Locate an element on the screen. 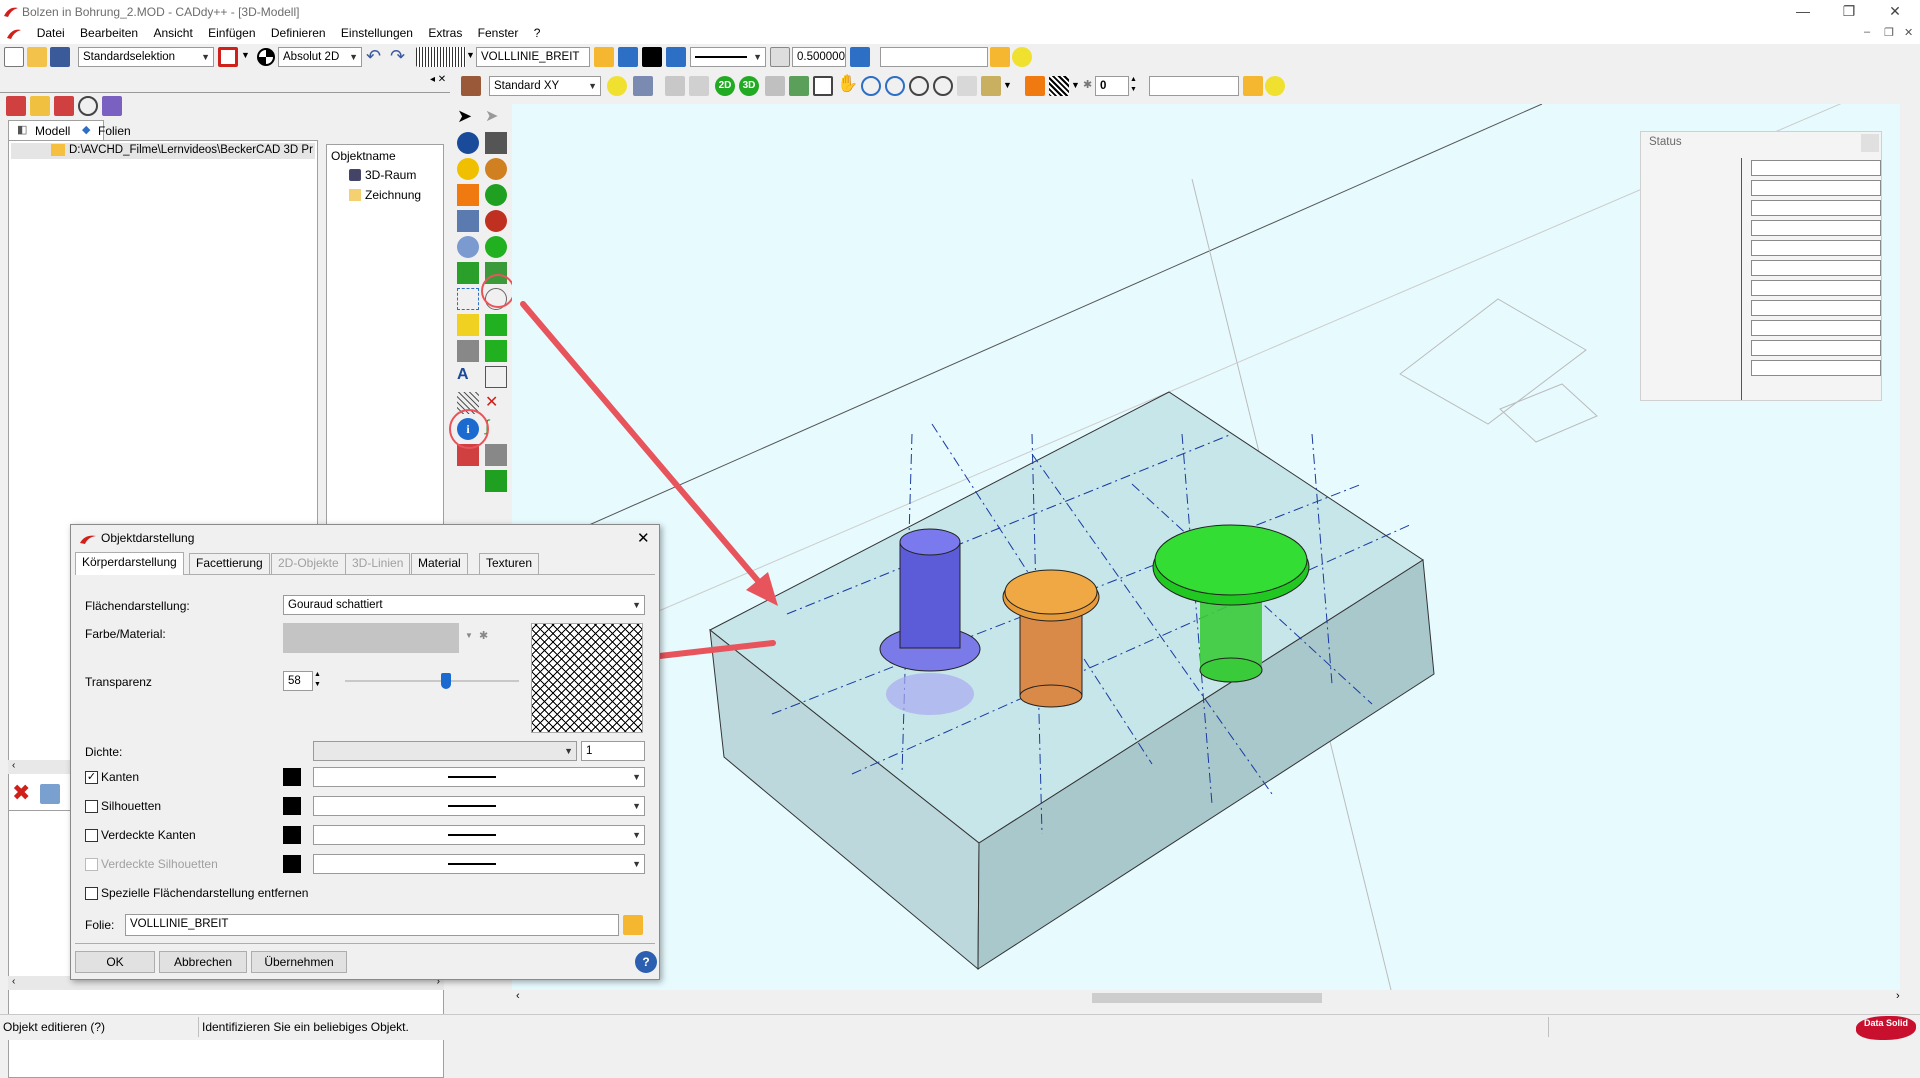 Image resolution: width=1920 pixels, height=1078 pixels. folder-tool-icon is located at coordinates (40, 106).